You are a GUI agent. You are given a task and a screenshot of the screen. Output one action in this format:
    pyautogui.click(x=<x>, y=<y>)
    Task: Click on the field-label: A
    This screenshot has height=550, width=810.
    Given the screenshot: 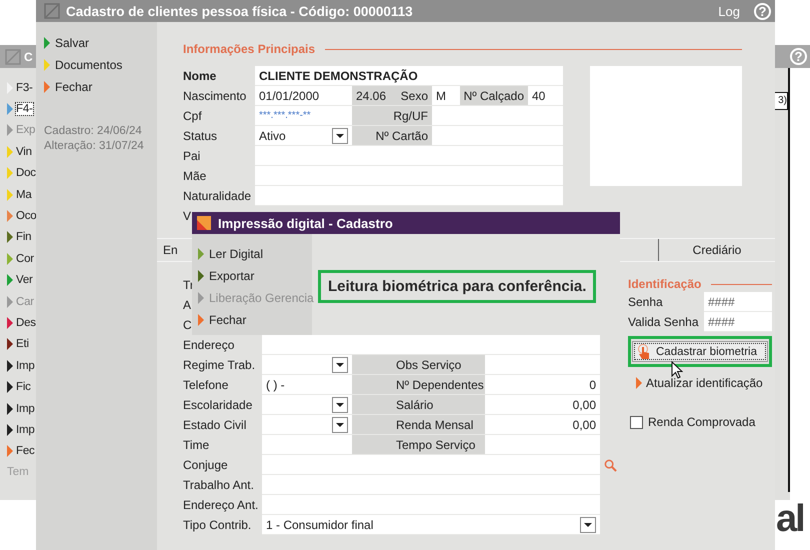 What is the action you would take?
    pyautogui.click(x=187, y=305)
    